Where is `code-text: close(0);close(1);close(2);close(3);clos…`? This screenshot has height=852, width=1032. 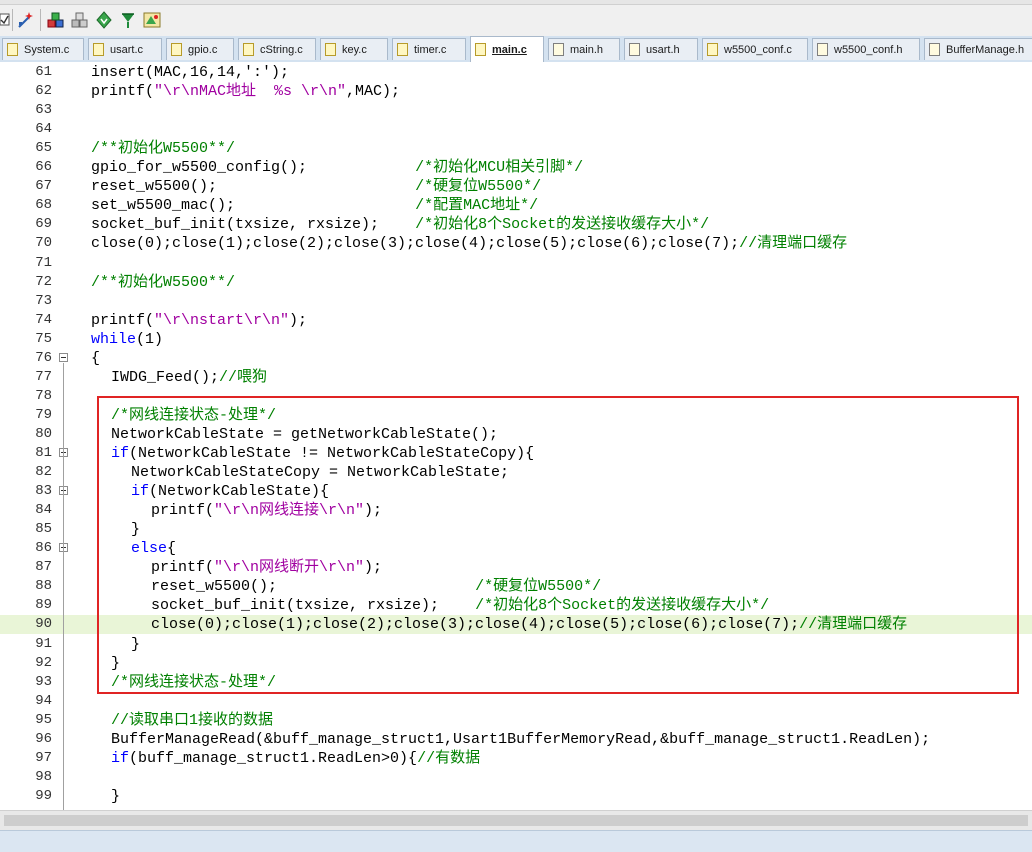 code-text: close(0);close(1);close(2);close(3);clos… is located at coordinates (469, 243).